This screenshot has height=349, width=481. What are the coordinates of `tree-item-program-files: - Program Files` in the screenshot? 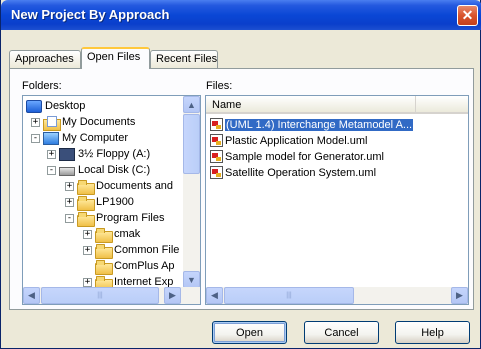 It's located at (115, 218).